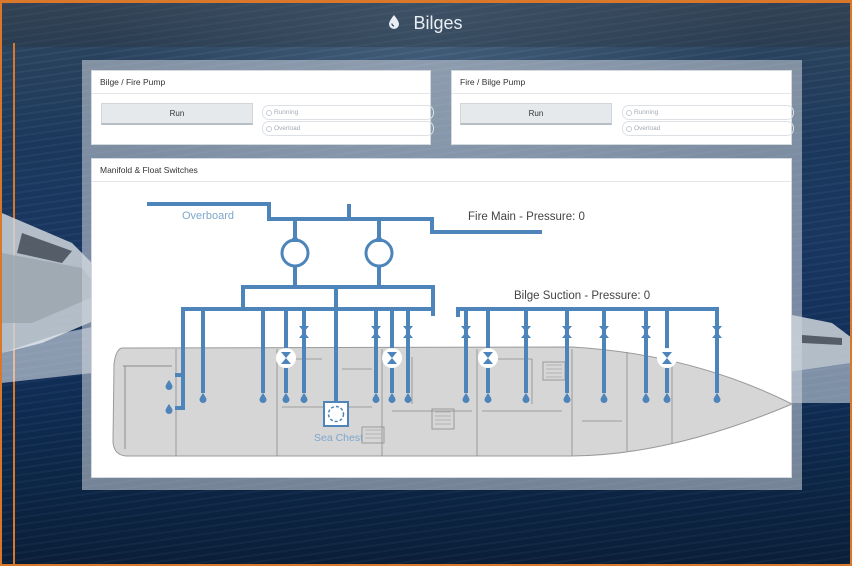  What do you see at coordinates (338, 438) in the screenshot?
I see `sea-chest-label: Sea Chest` at bounding box center [338, 438].